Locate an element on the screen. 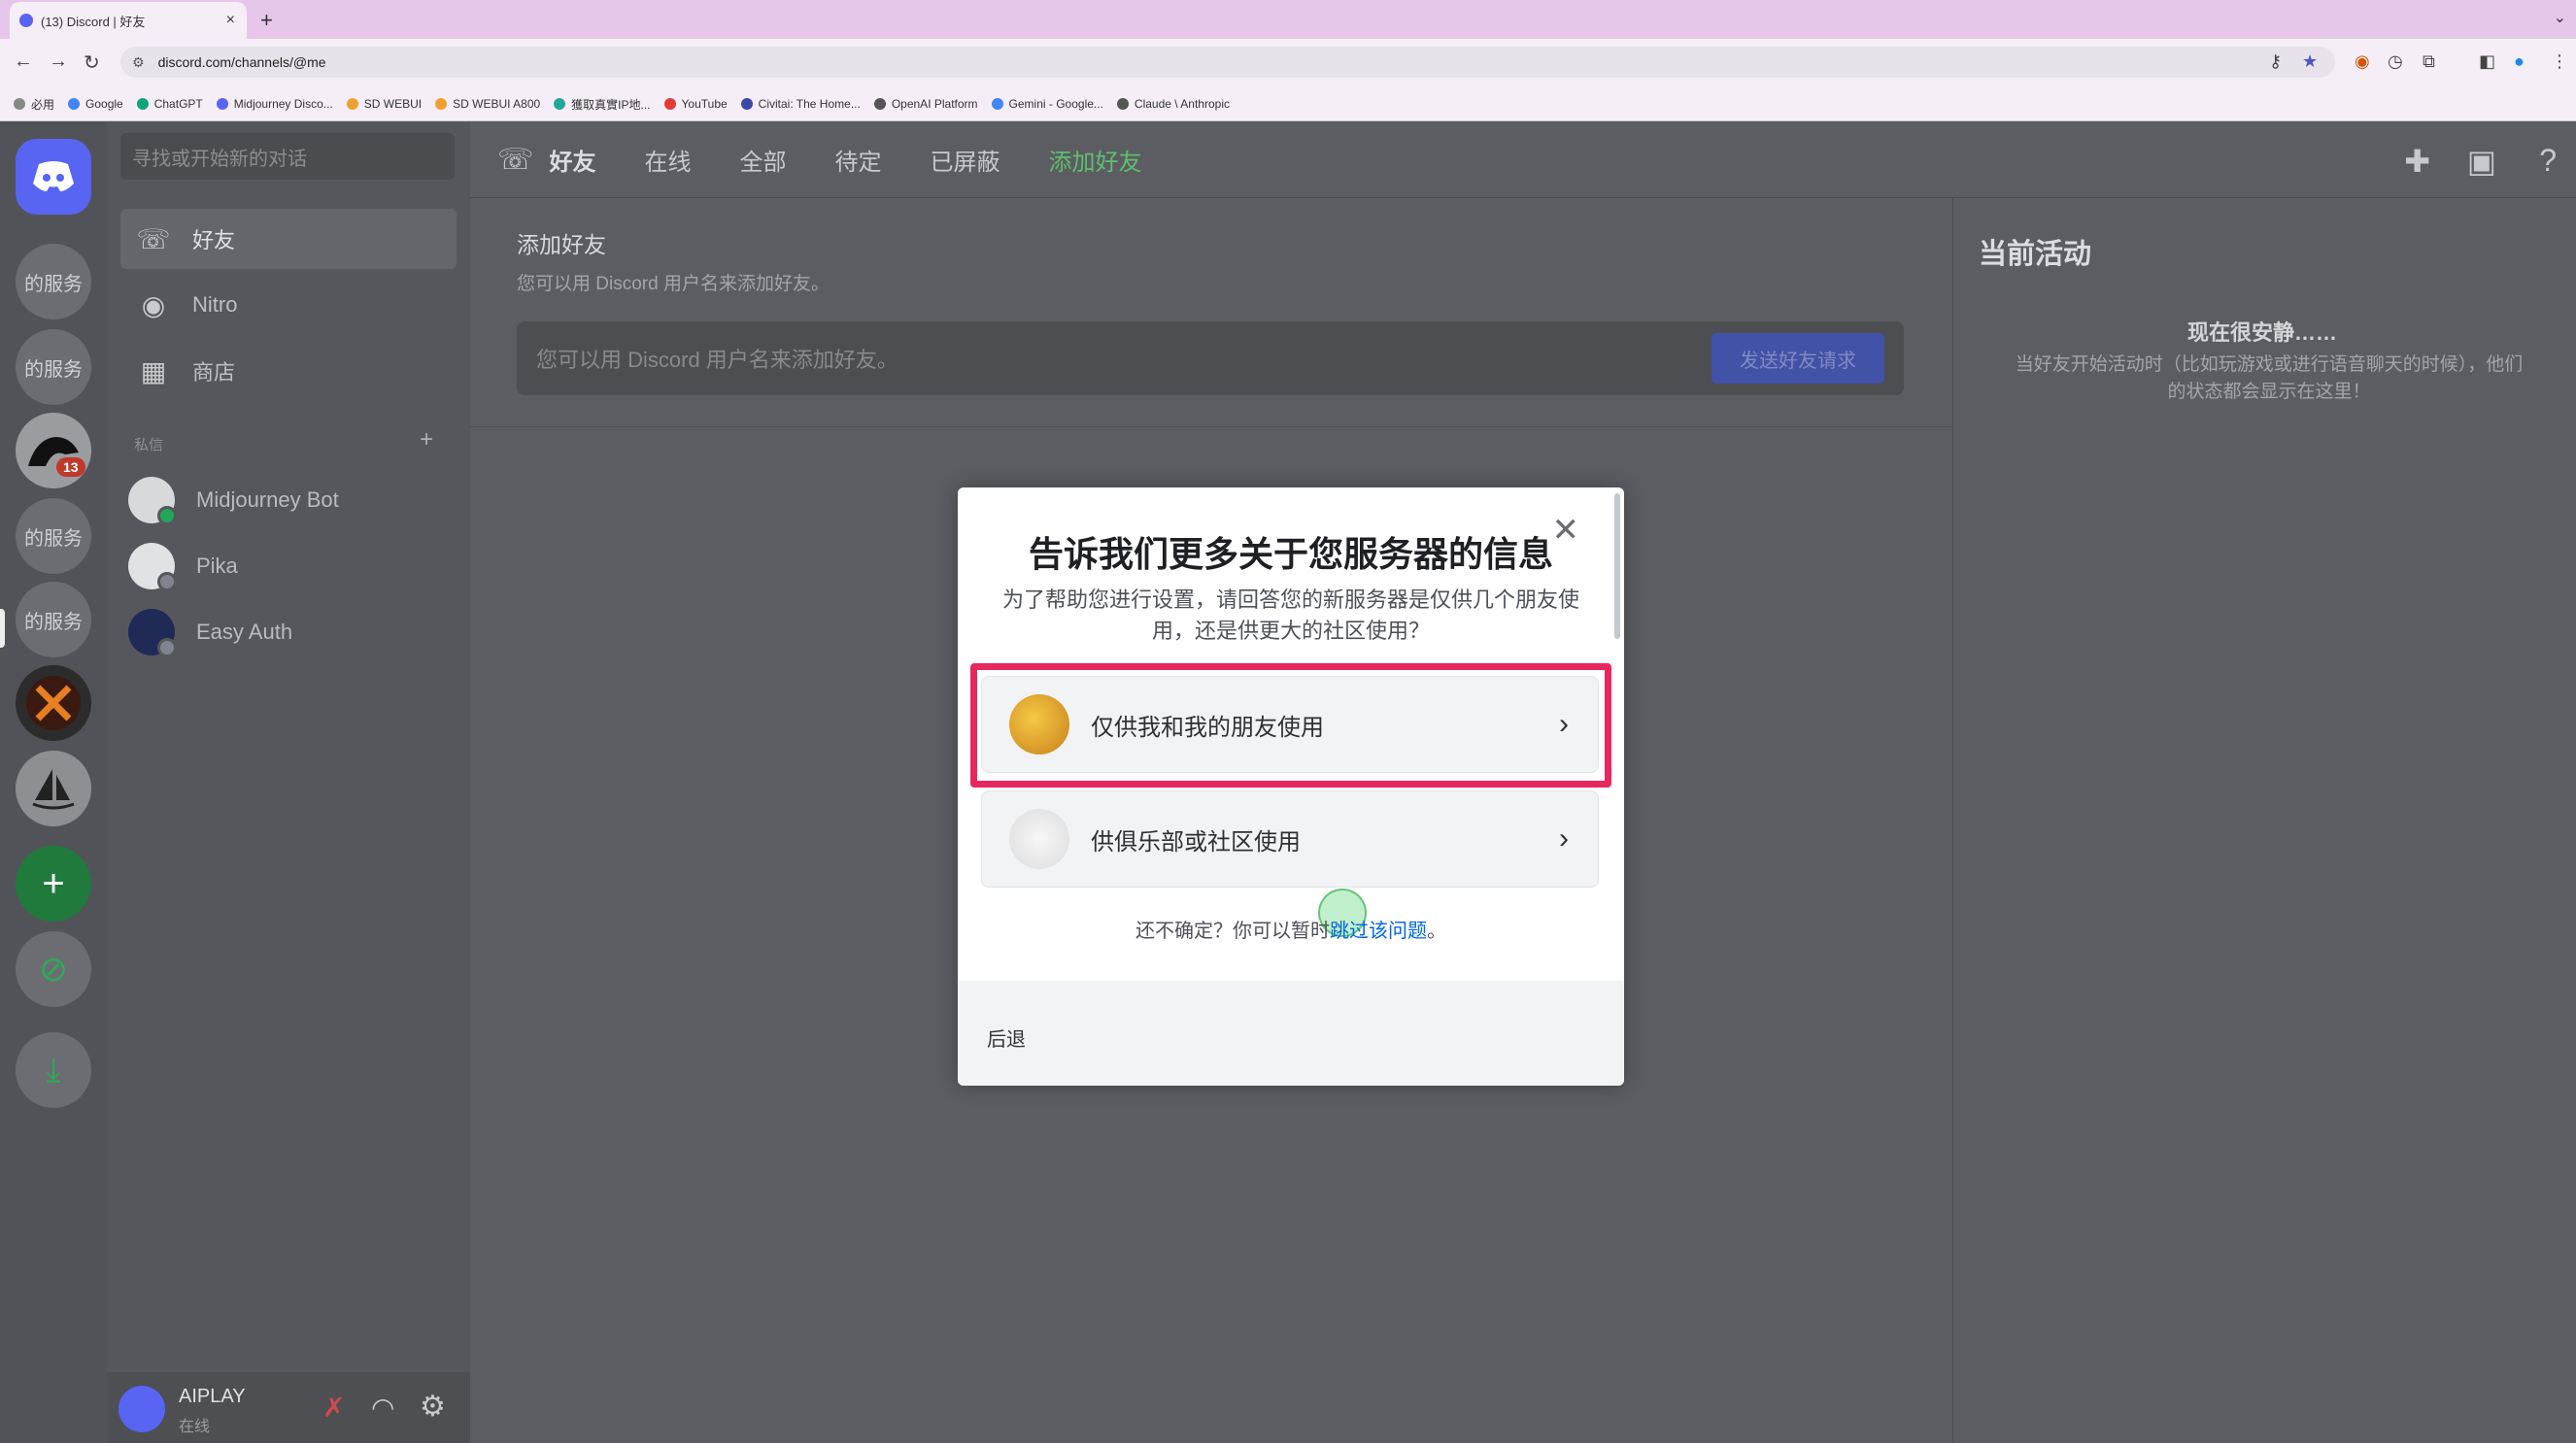 The height and width of the screenshot is (1443, 2576). password-key-icon: ⚷ is located at coordinates (2275, 61).